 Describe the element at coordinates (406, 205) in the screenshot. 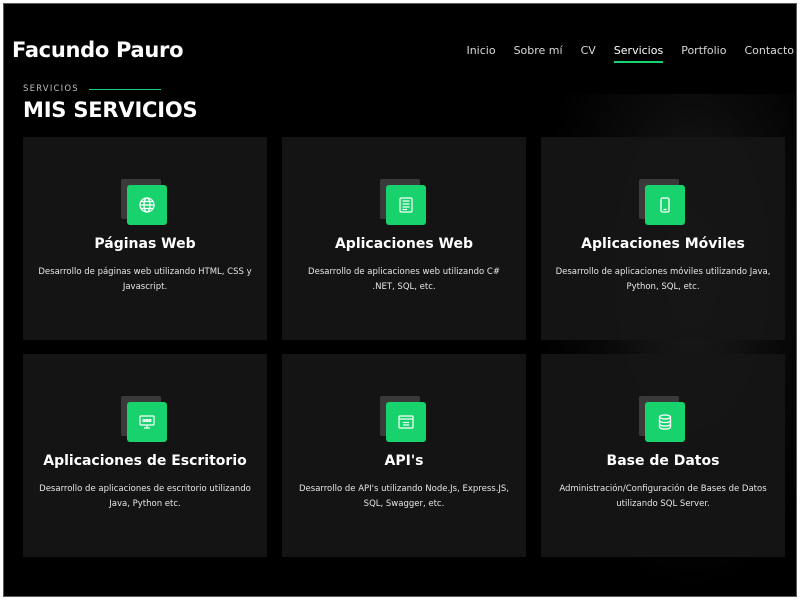

I see `code-window-icon` at that location.